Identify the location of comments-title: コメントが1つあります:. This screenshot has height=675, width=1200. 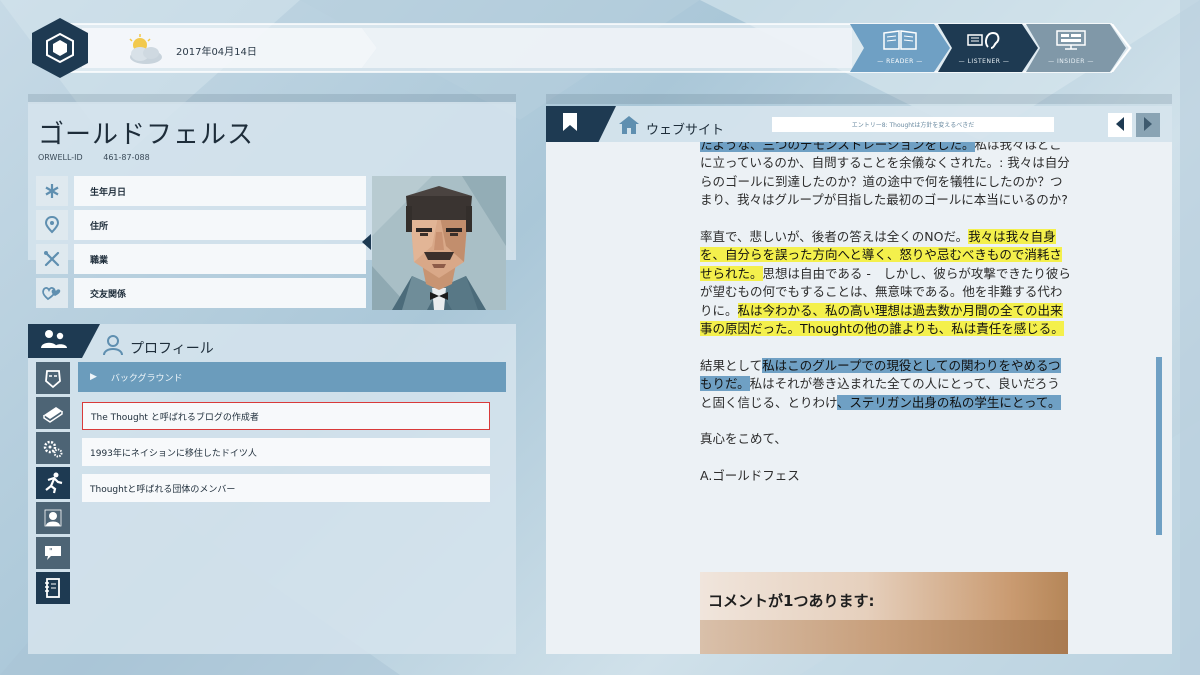
(791, 601).